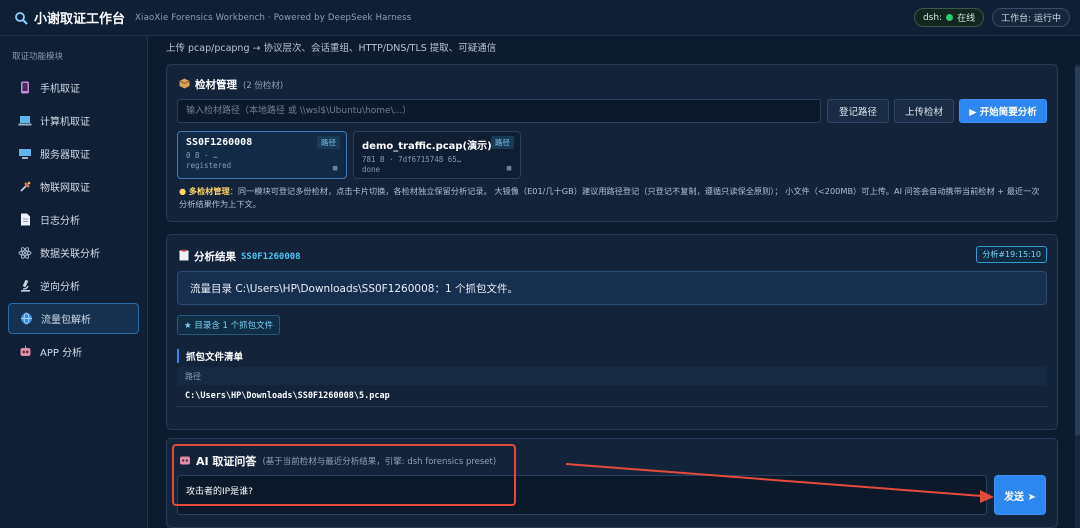 The image size is (1080, 528). What do you see at coordinates (80, 19) in the screenshot?
I see `app-title: 小谢取证工作台` at bounding box center [80, 19].